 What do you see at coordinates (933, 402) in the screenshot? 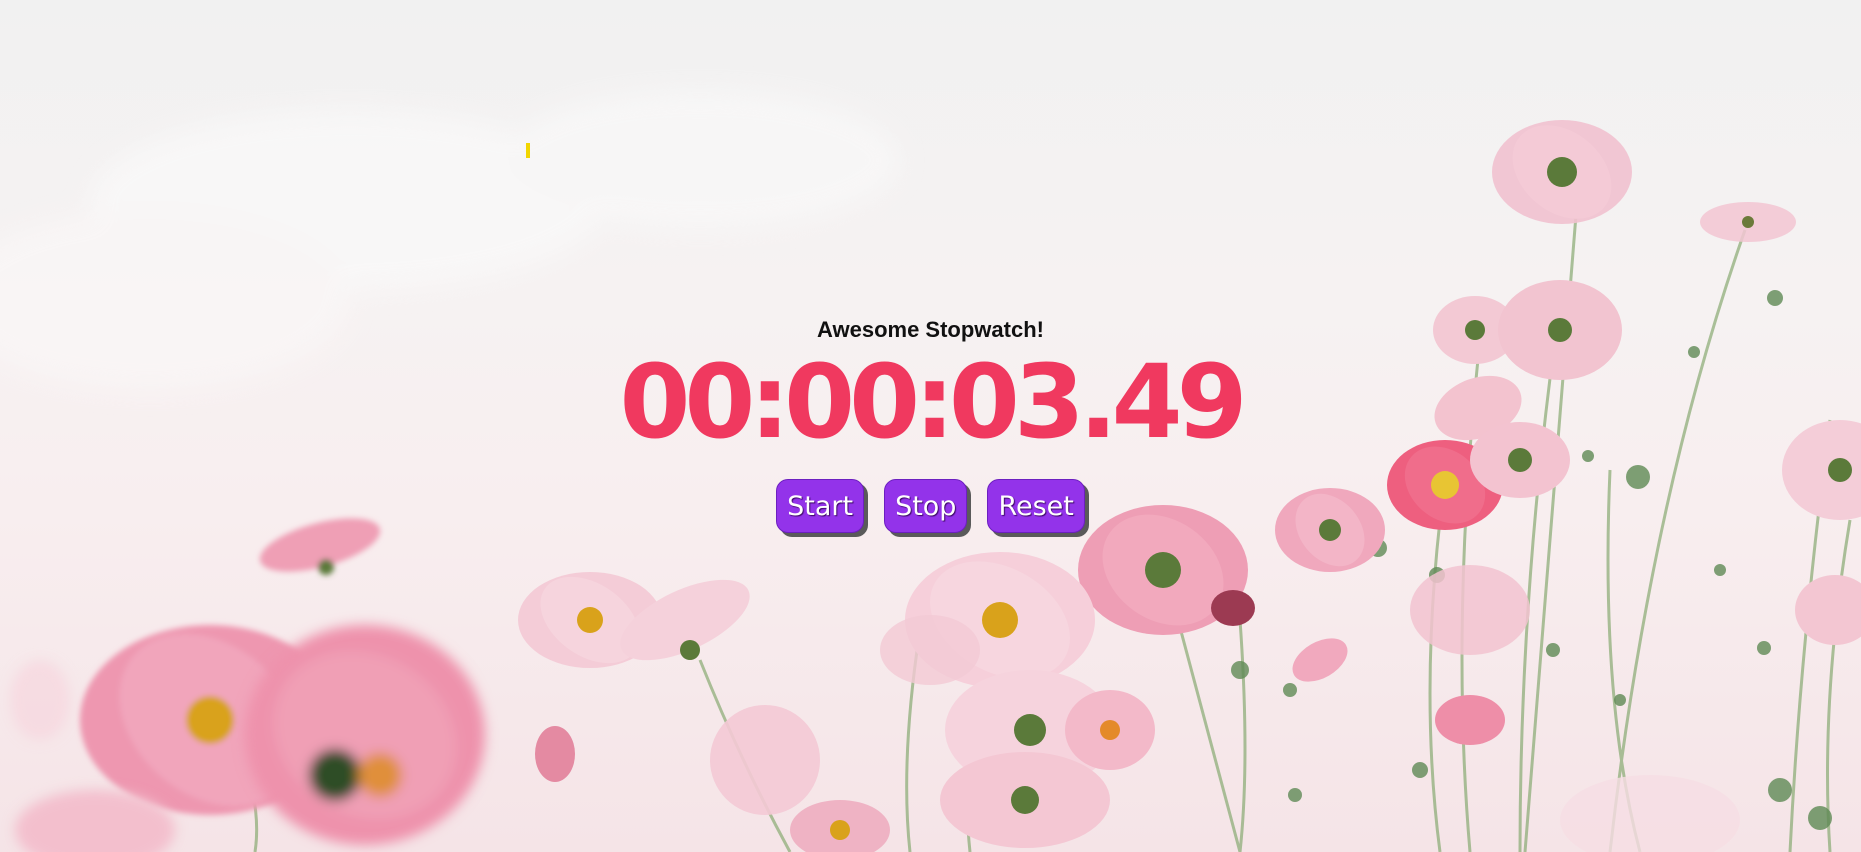
I see `timer-display: 00:00:03.49` at bounding box center [933, 402].